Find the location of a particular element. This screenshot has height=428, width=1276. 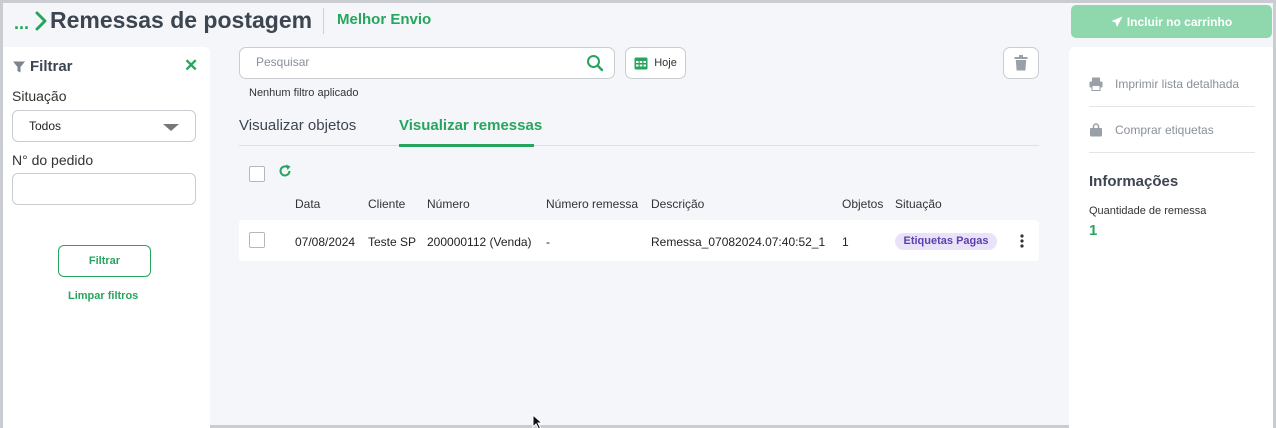

add-to-cart-label: Incluir no carrinho is located at coordinates (1179, 21).